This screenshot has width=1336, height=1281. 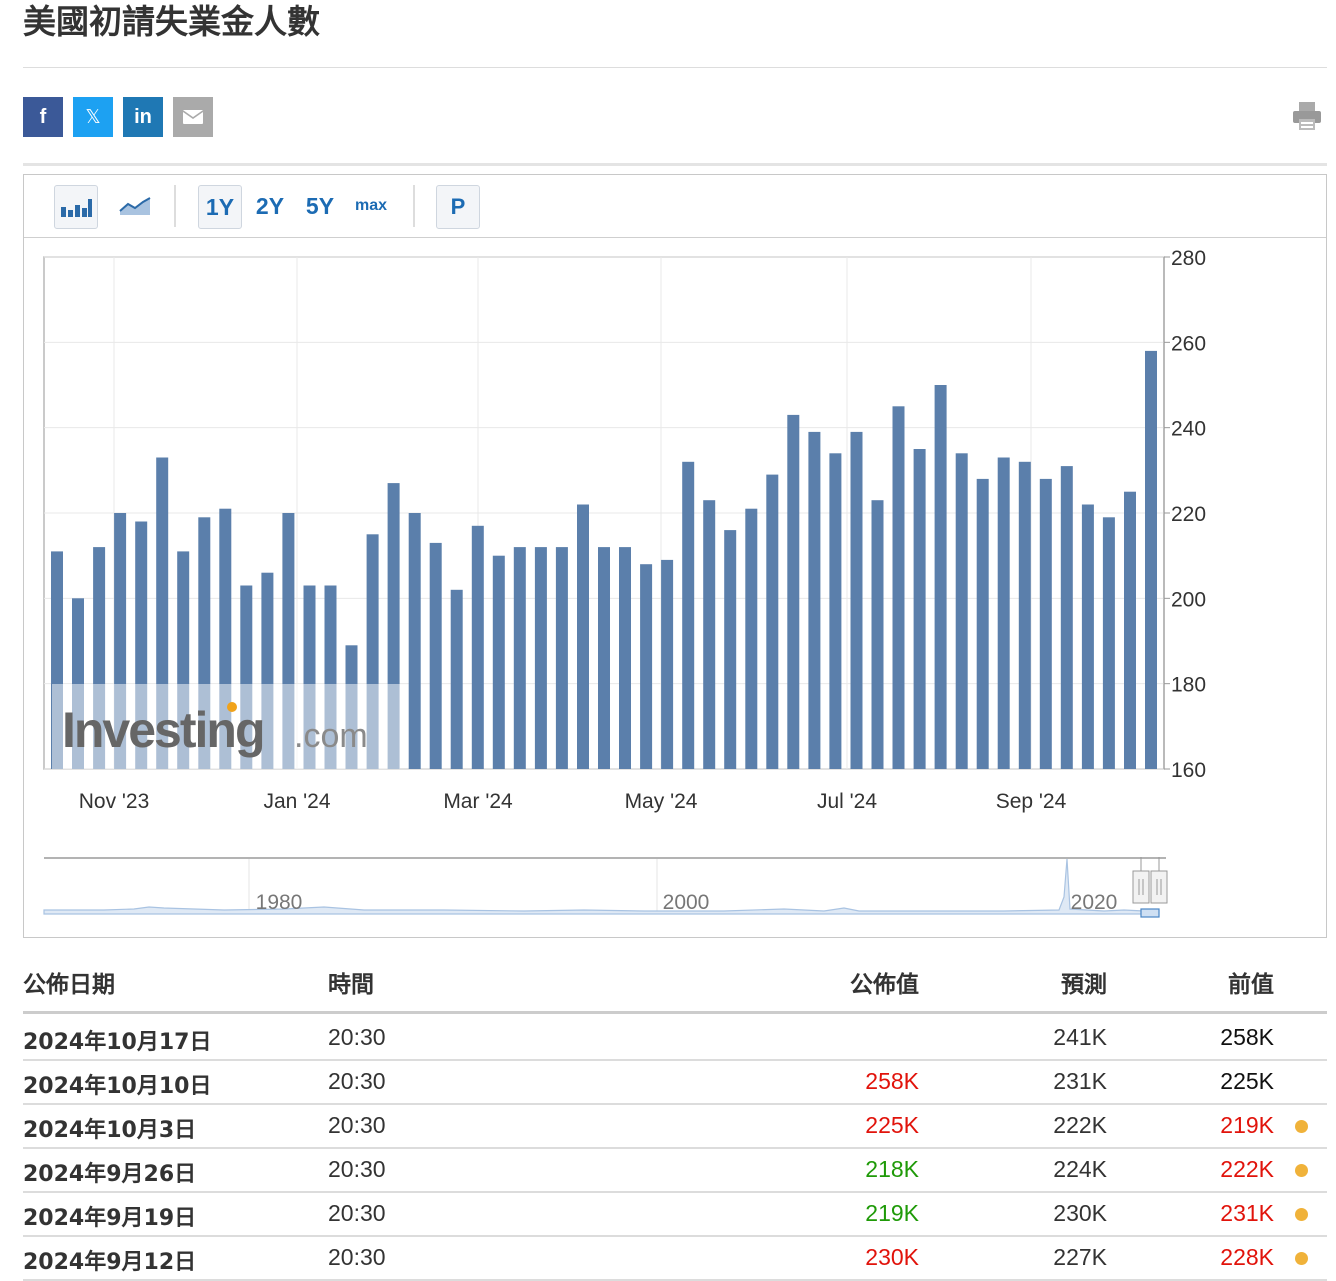 What do you see at coordinates (69, 985) in the screenshot?
I see `header-date: 公佈日期` at bounding box center [69, 985].